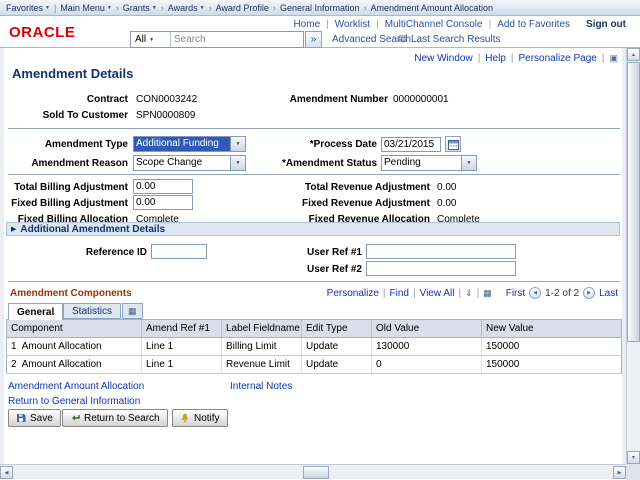 The image size is (640, 480). I want to click on calendar-icon, so click(453, 144).